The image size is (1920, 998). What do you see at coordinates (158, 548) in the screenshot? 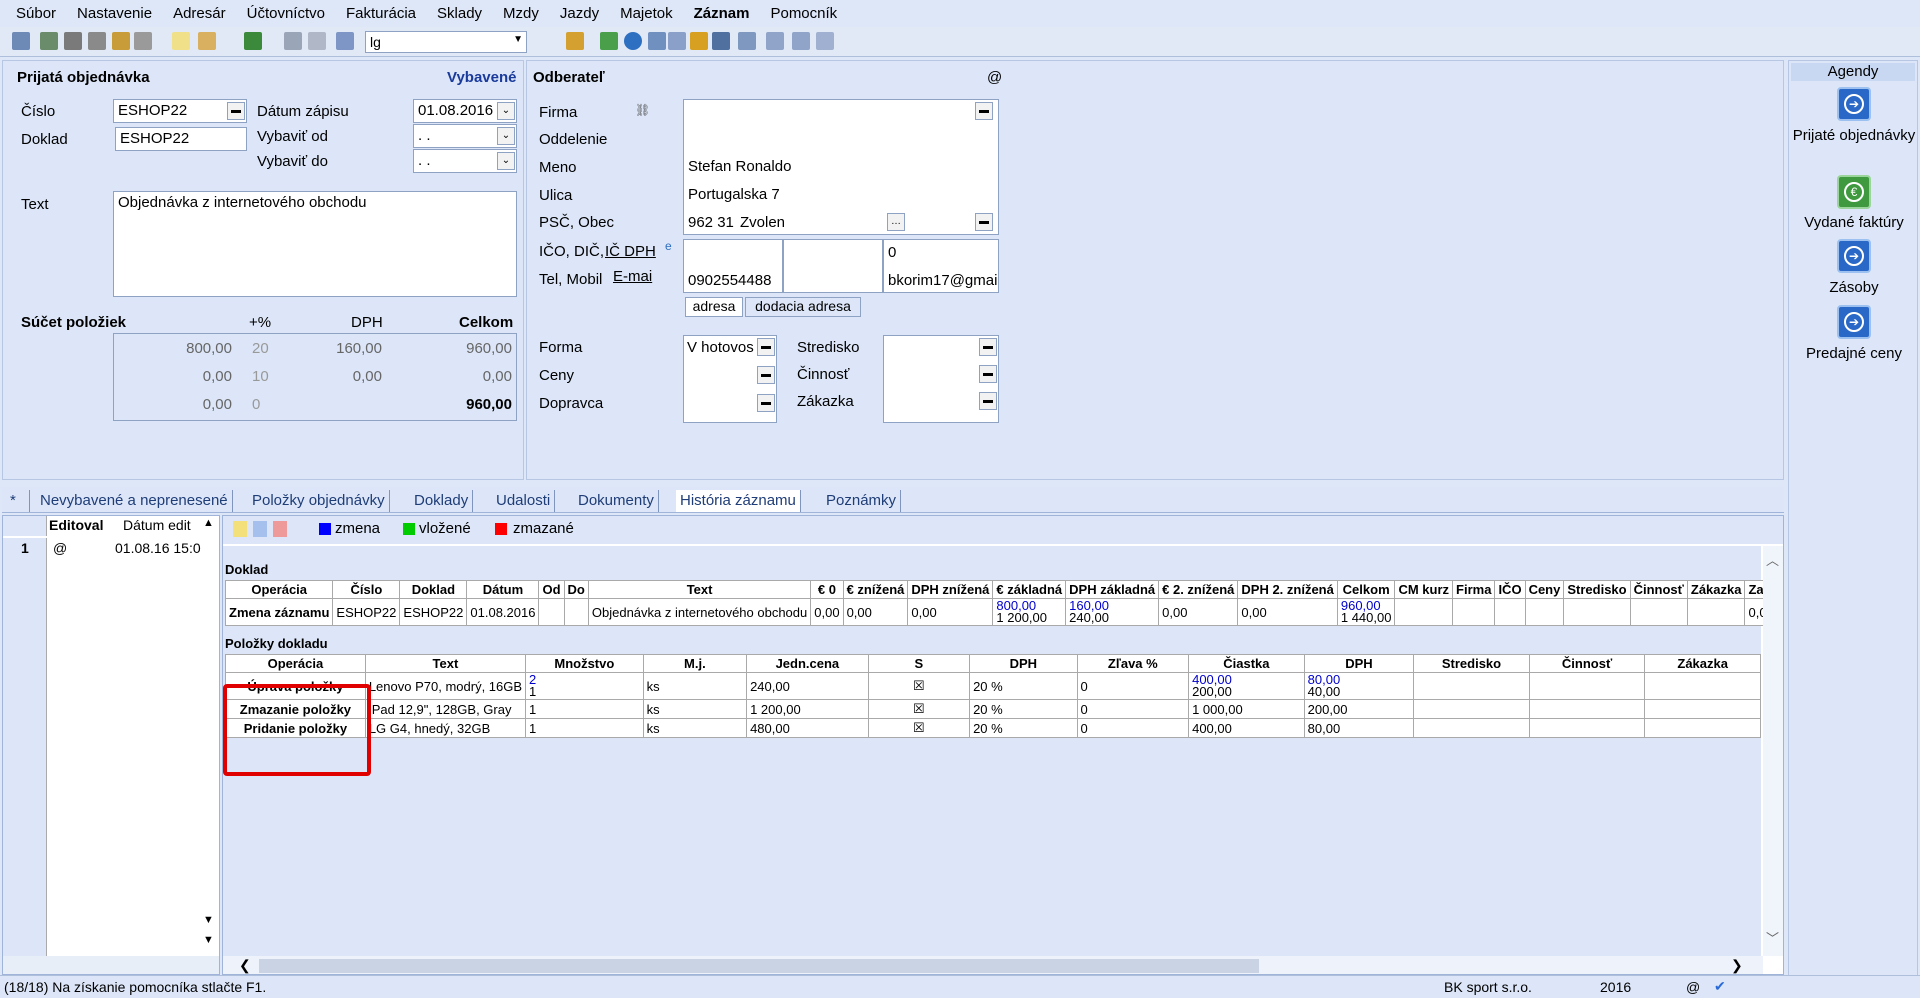
I see `row-date: 01.08.16 15:0` at bounding box center [158, 548].